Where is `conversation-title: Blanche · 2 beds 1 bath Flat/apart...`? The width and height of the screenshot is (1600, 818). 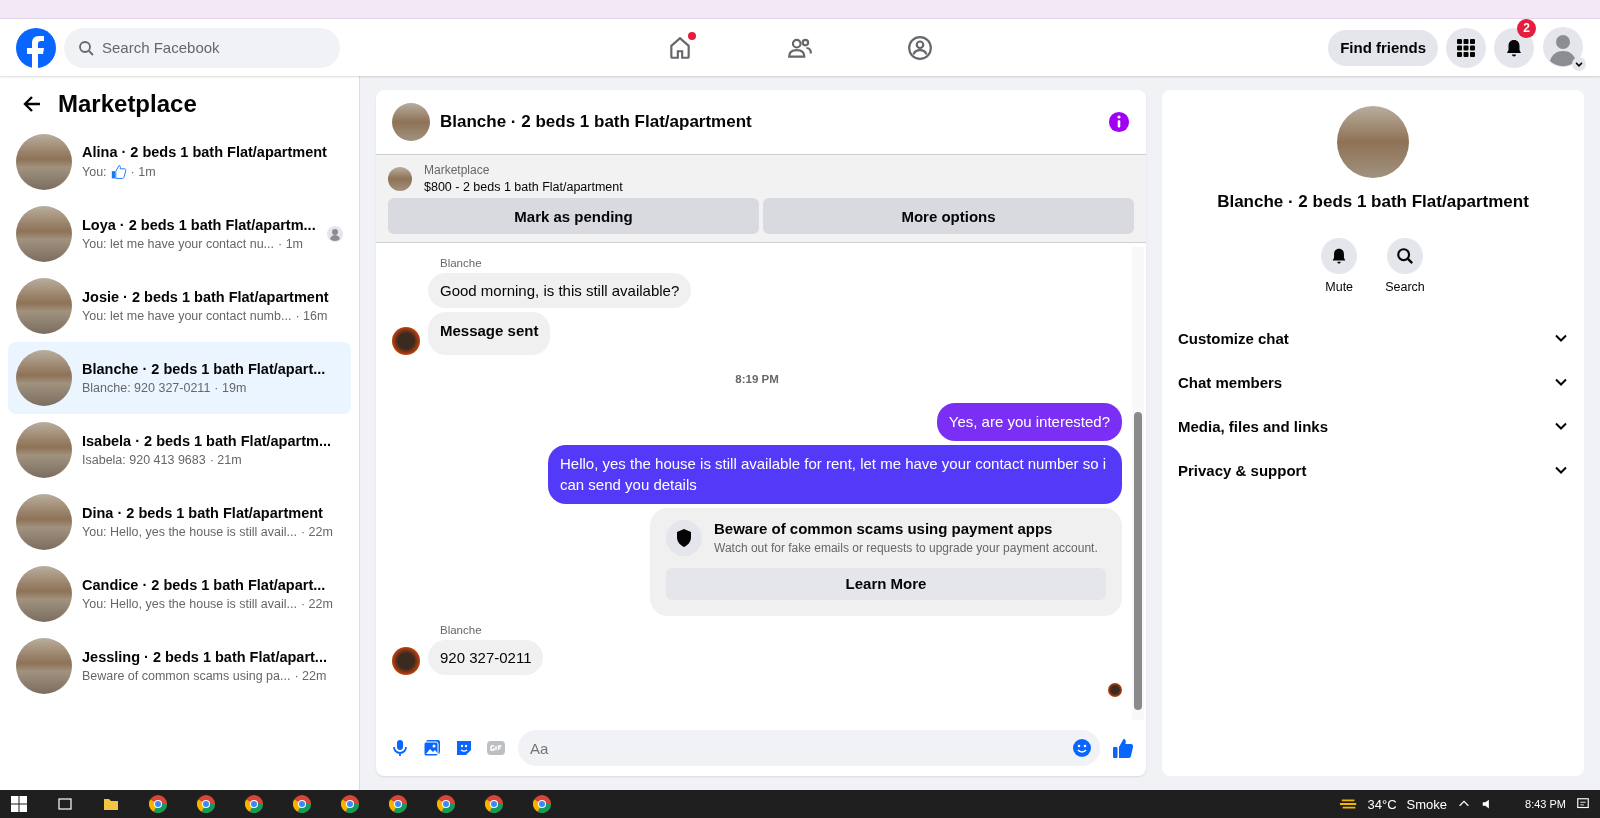 conversation-title: Blanche · 2 beds 1 bath Flat/apart... is located at coordinates (204, 369).